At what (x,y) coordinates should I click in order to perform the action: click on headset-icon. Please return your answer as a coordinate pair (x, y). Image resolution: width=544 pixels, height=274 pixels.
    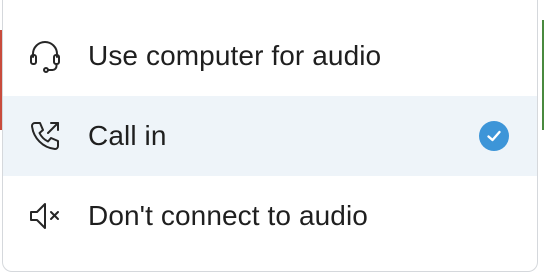
    Looking at the image, I should click on (45, 56).